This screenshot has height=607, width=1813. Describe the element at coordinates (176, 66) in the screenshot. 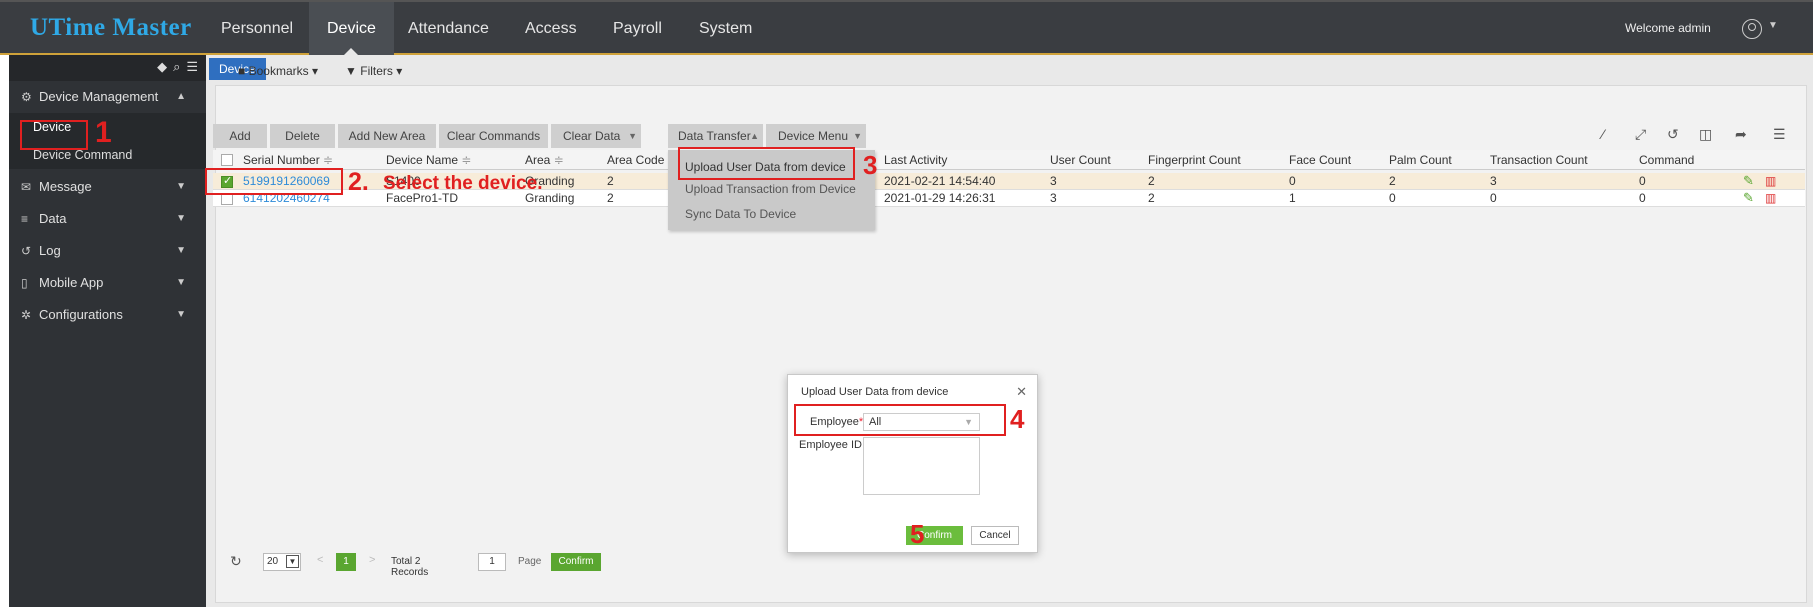

I see `search-icon: ⌕` at that location.